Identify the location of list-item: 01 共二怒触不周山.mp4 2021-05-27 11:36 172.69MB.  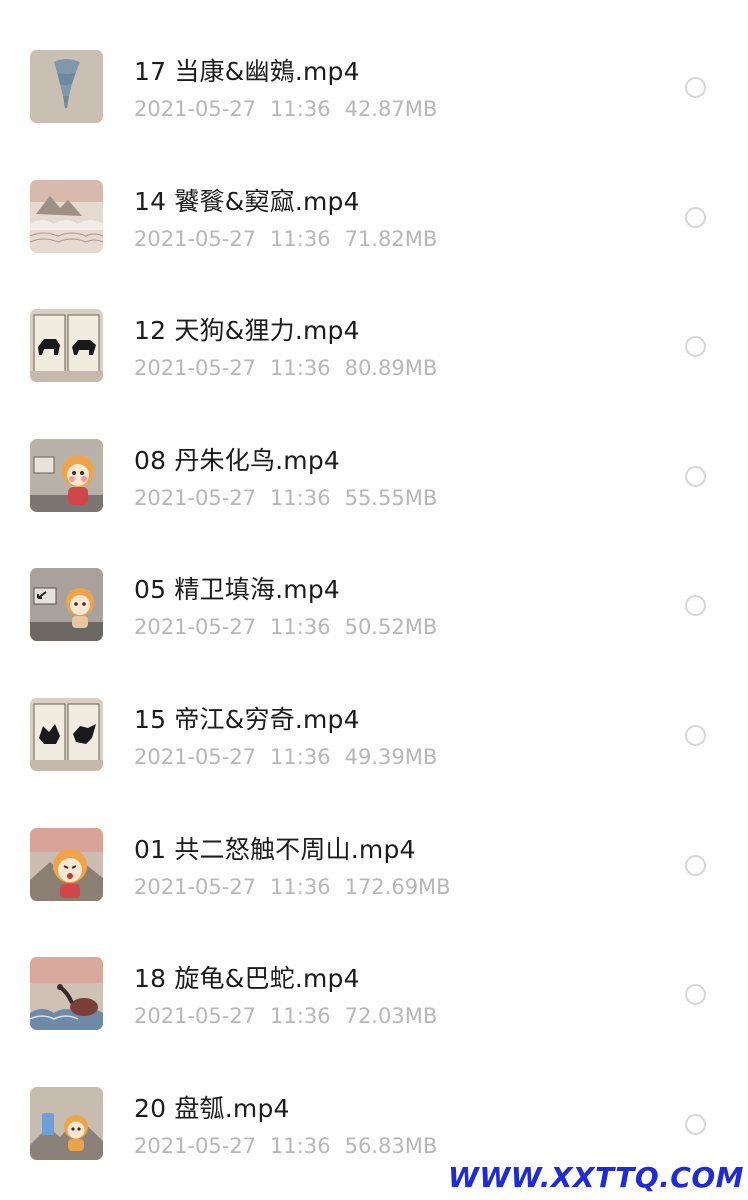
(374, 865).